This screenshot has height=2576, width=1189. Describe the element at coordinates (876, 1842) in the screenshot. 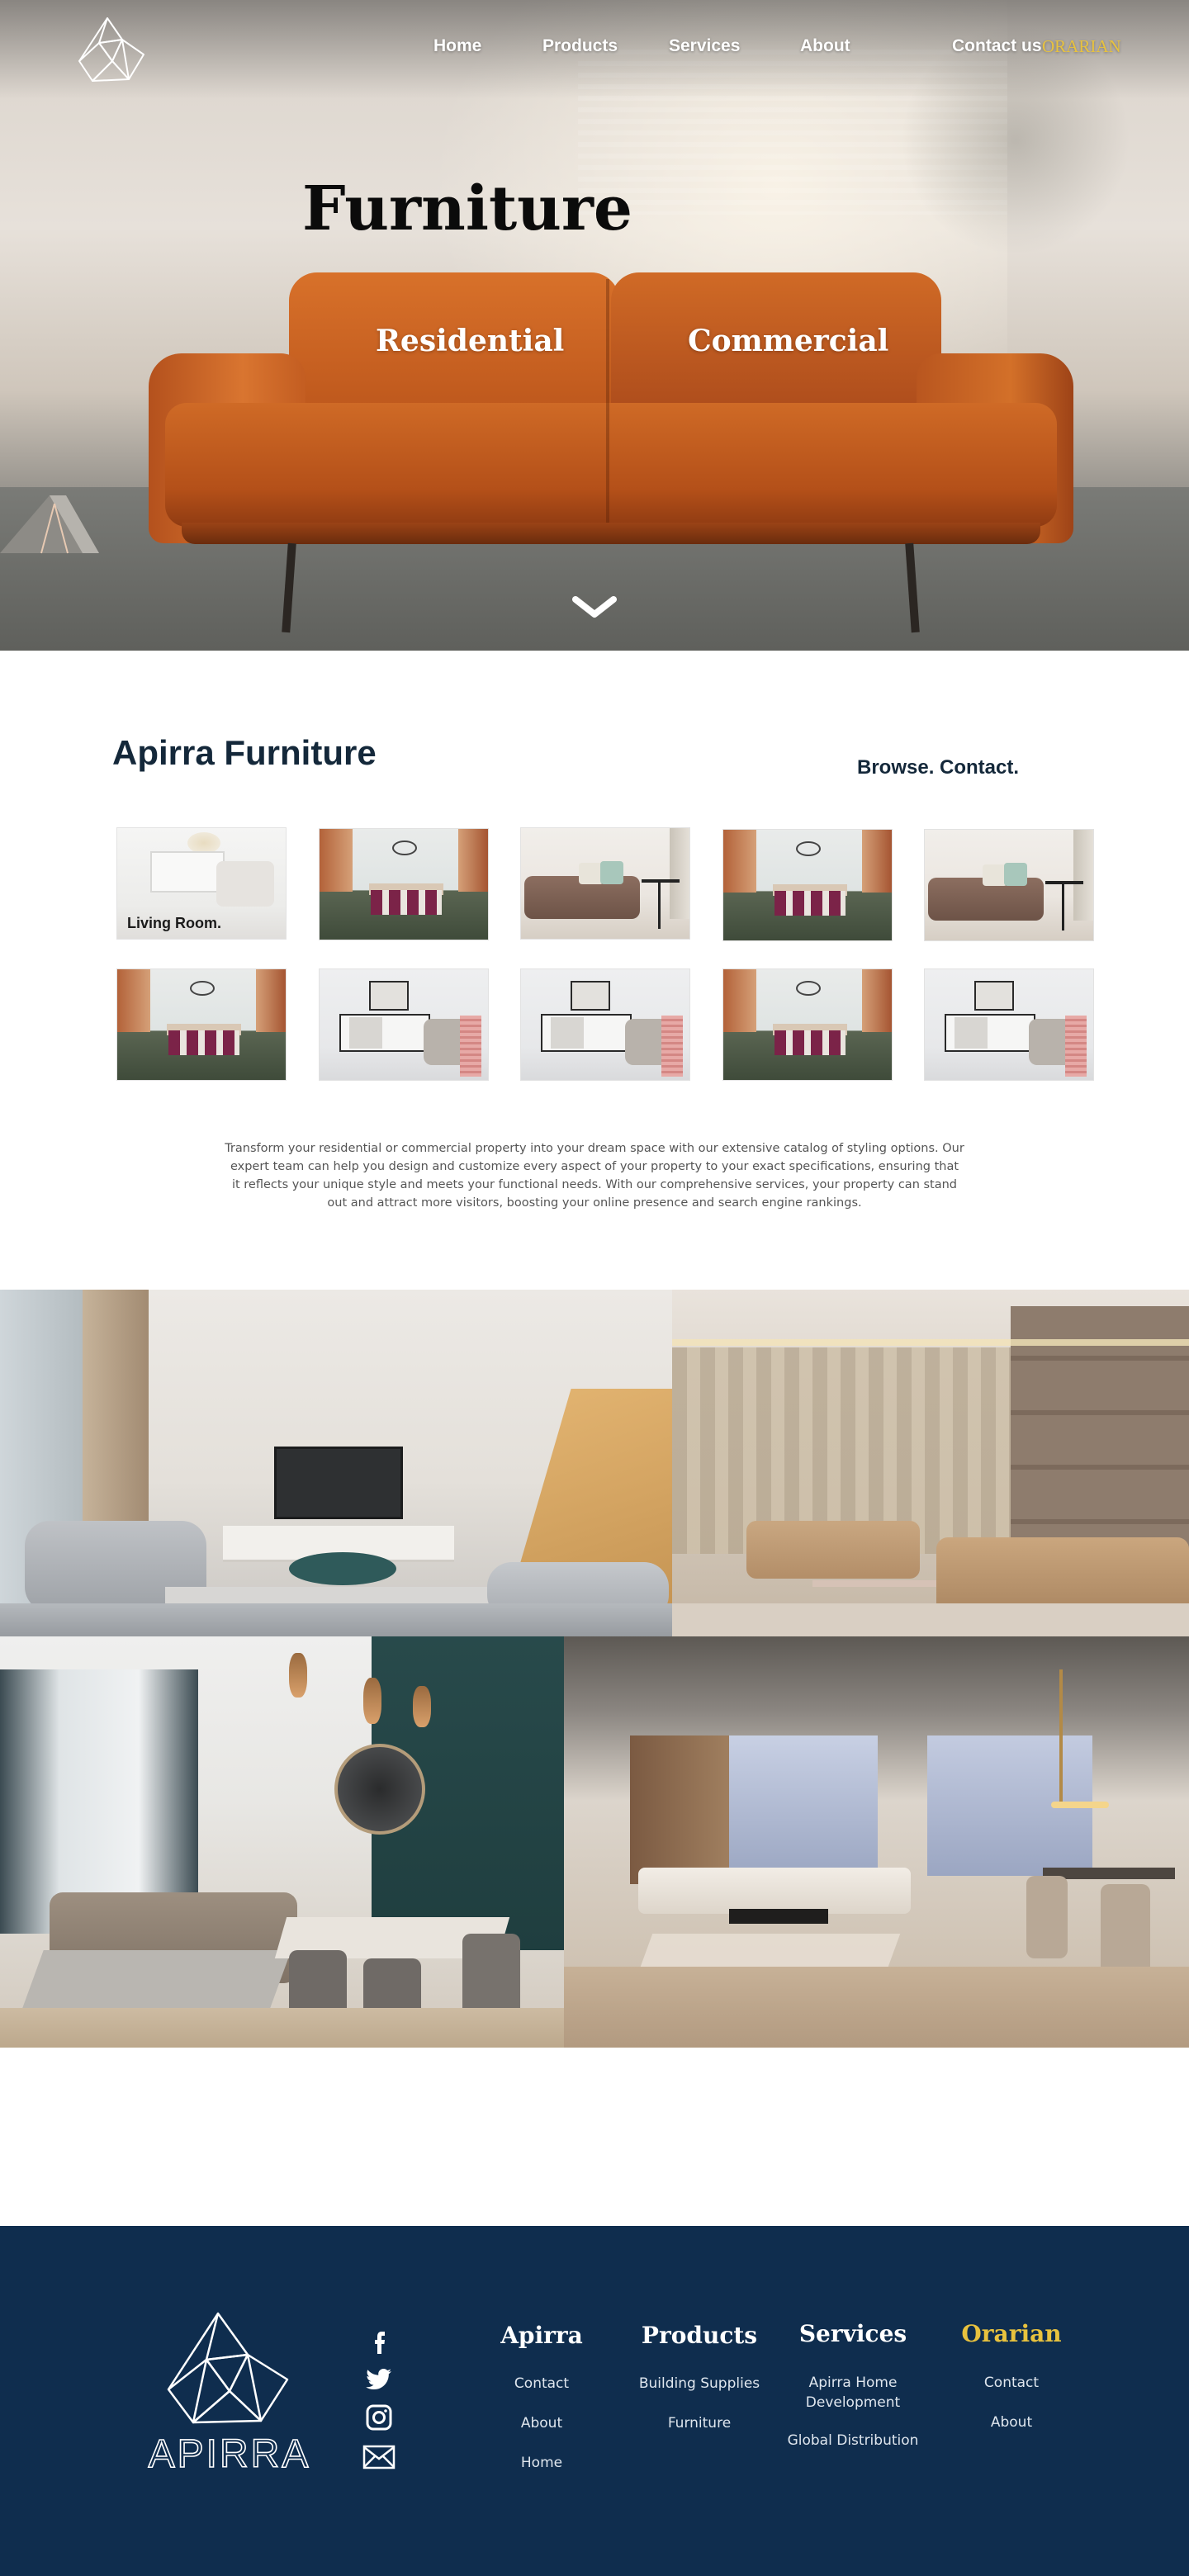

I see `gallery-image-open-plan-lounge` at that location.